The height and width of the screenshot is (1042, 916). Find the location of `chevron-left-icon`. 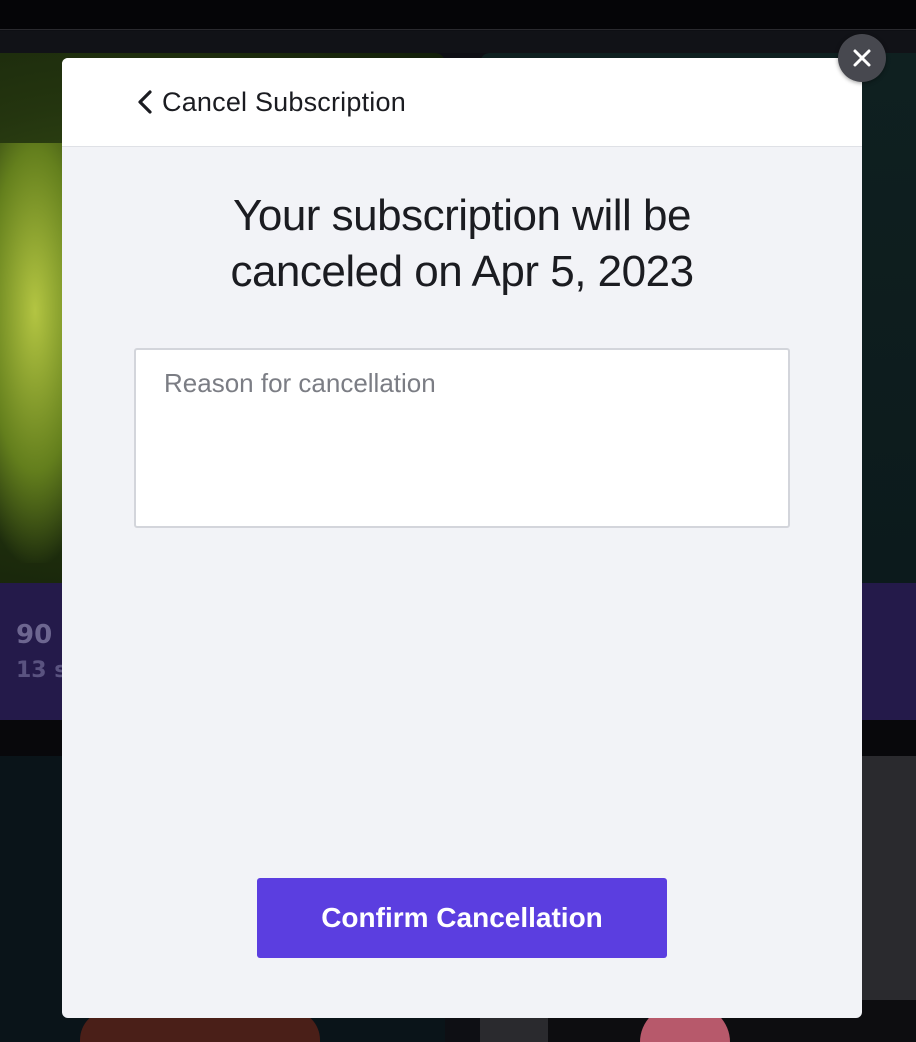

chevron-left-icon is located at coordinates (145, 102).